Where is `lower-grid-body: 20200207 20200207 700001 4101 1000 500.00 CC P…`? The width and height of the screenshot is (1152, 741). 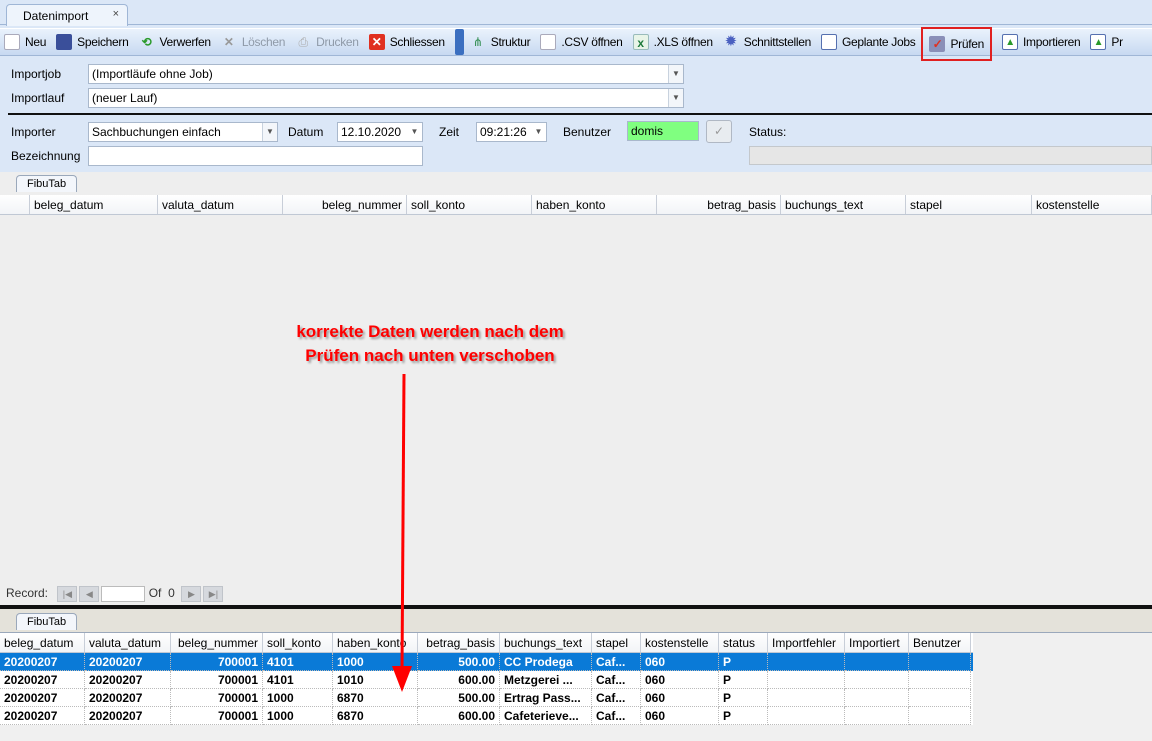
lower-grid-body: 20200207 20200207 700001 4101 1000 500.00 CC P… is located at coordinates (576, 689).